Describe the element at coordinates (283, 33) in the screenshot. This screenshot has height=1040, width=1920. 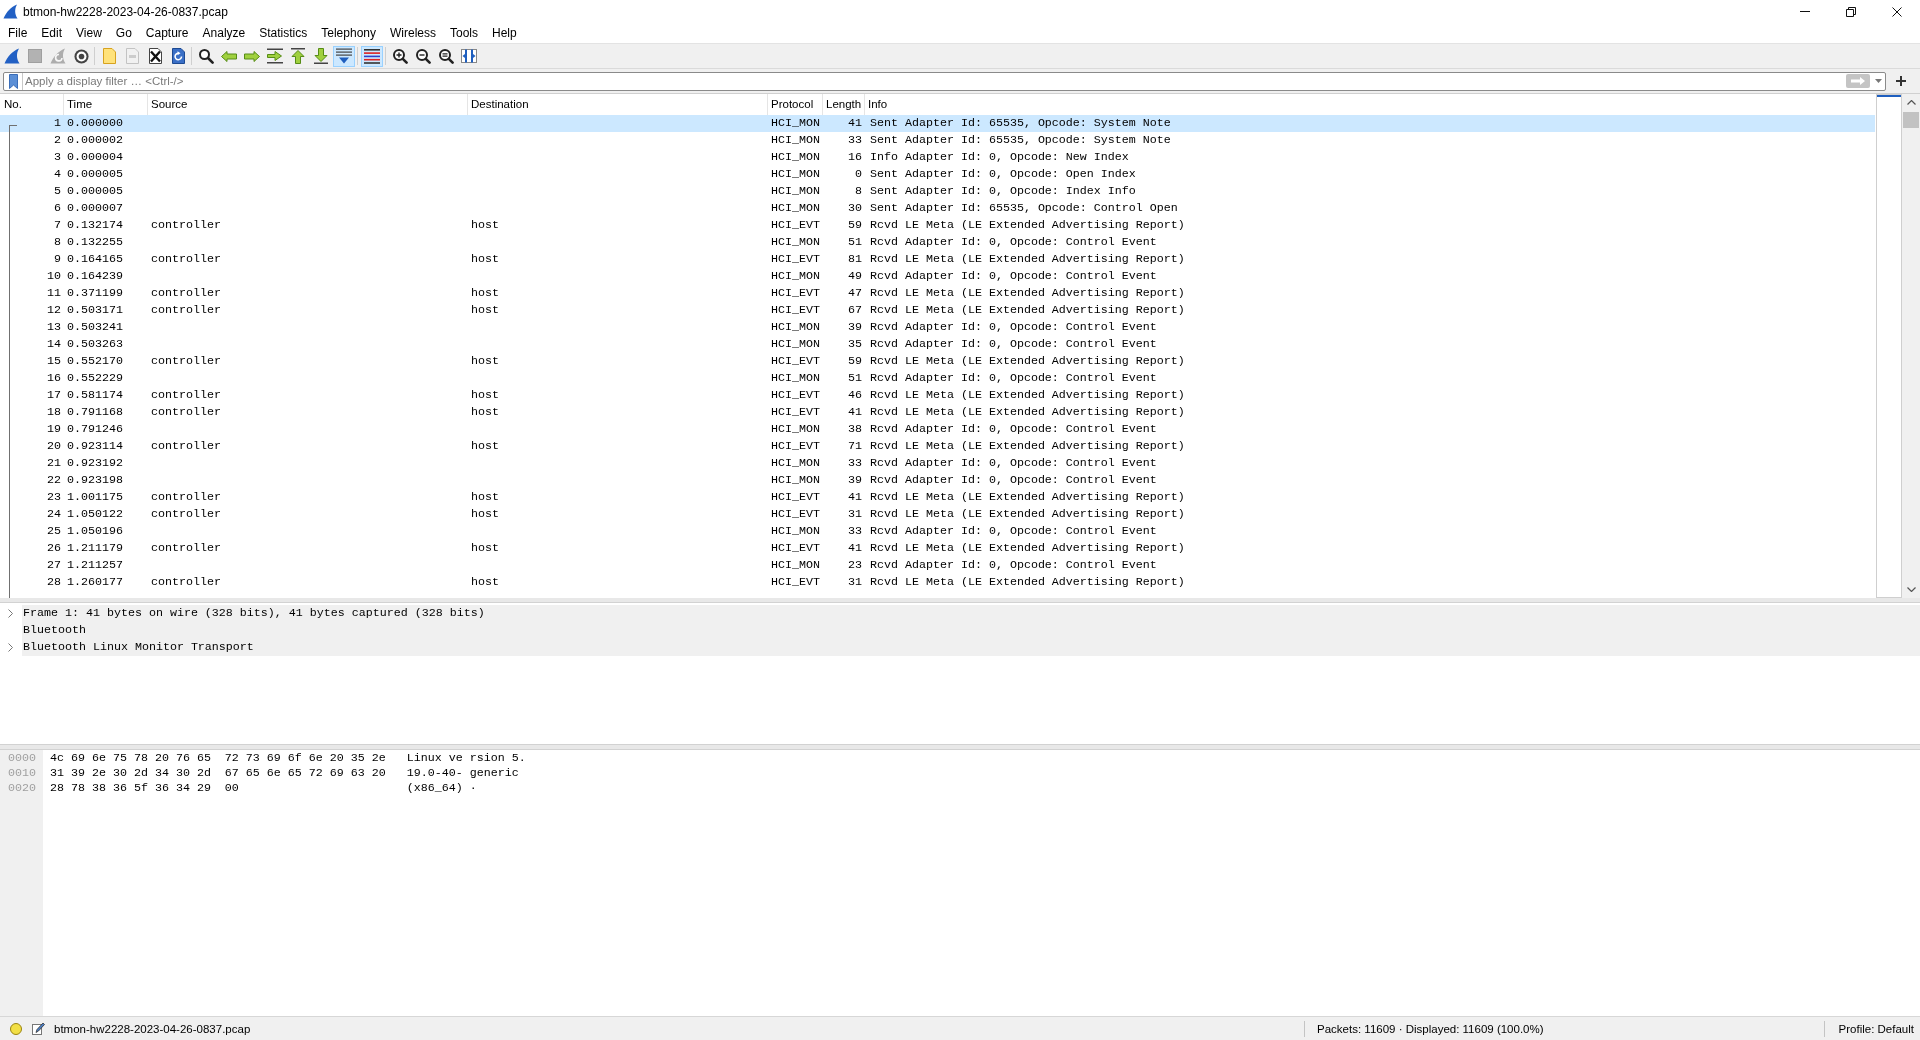
I see `menu-item: Statistics` at that location.